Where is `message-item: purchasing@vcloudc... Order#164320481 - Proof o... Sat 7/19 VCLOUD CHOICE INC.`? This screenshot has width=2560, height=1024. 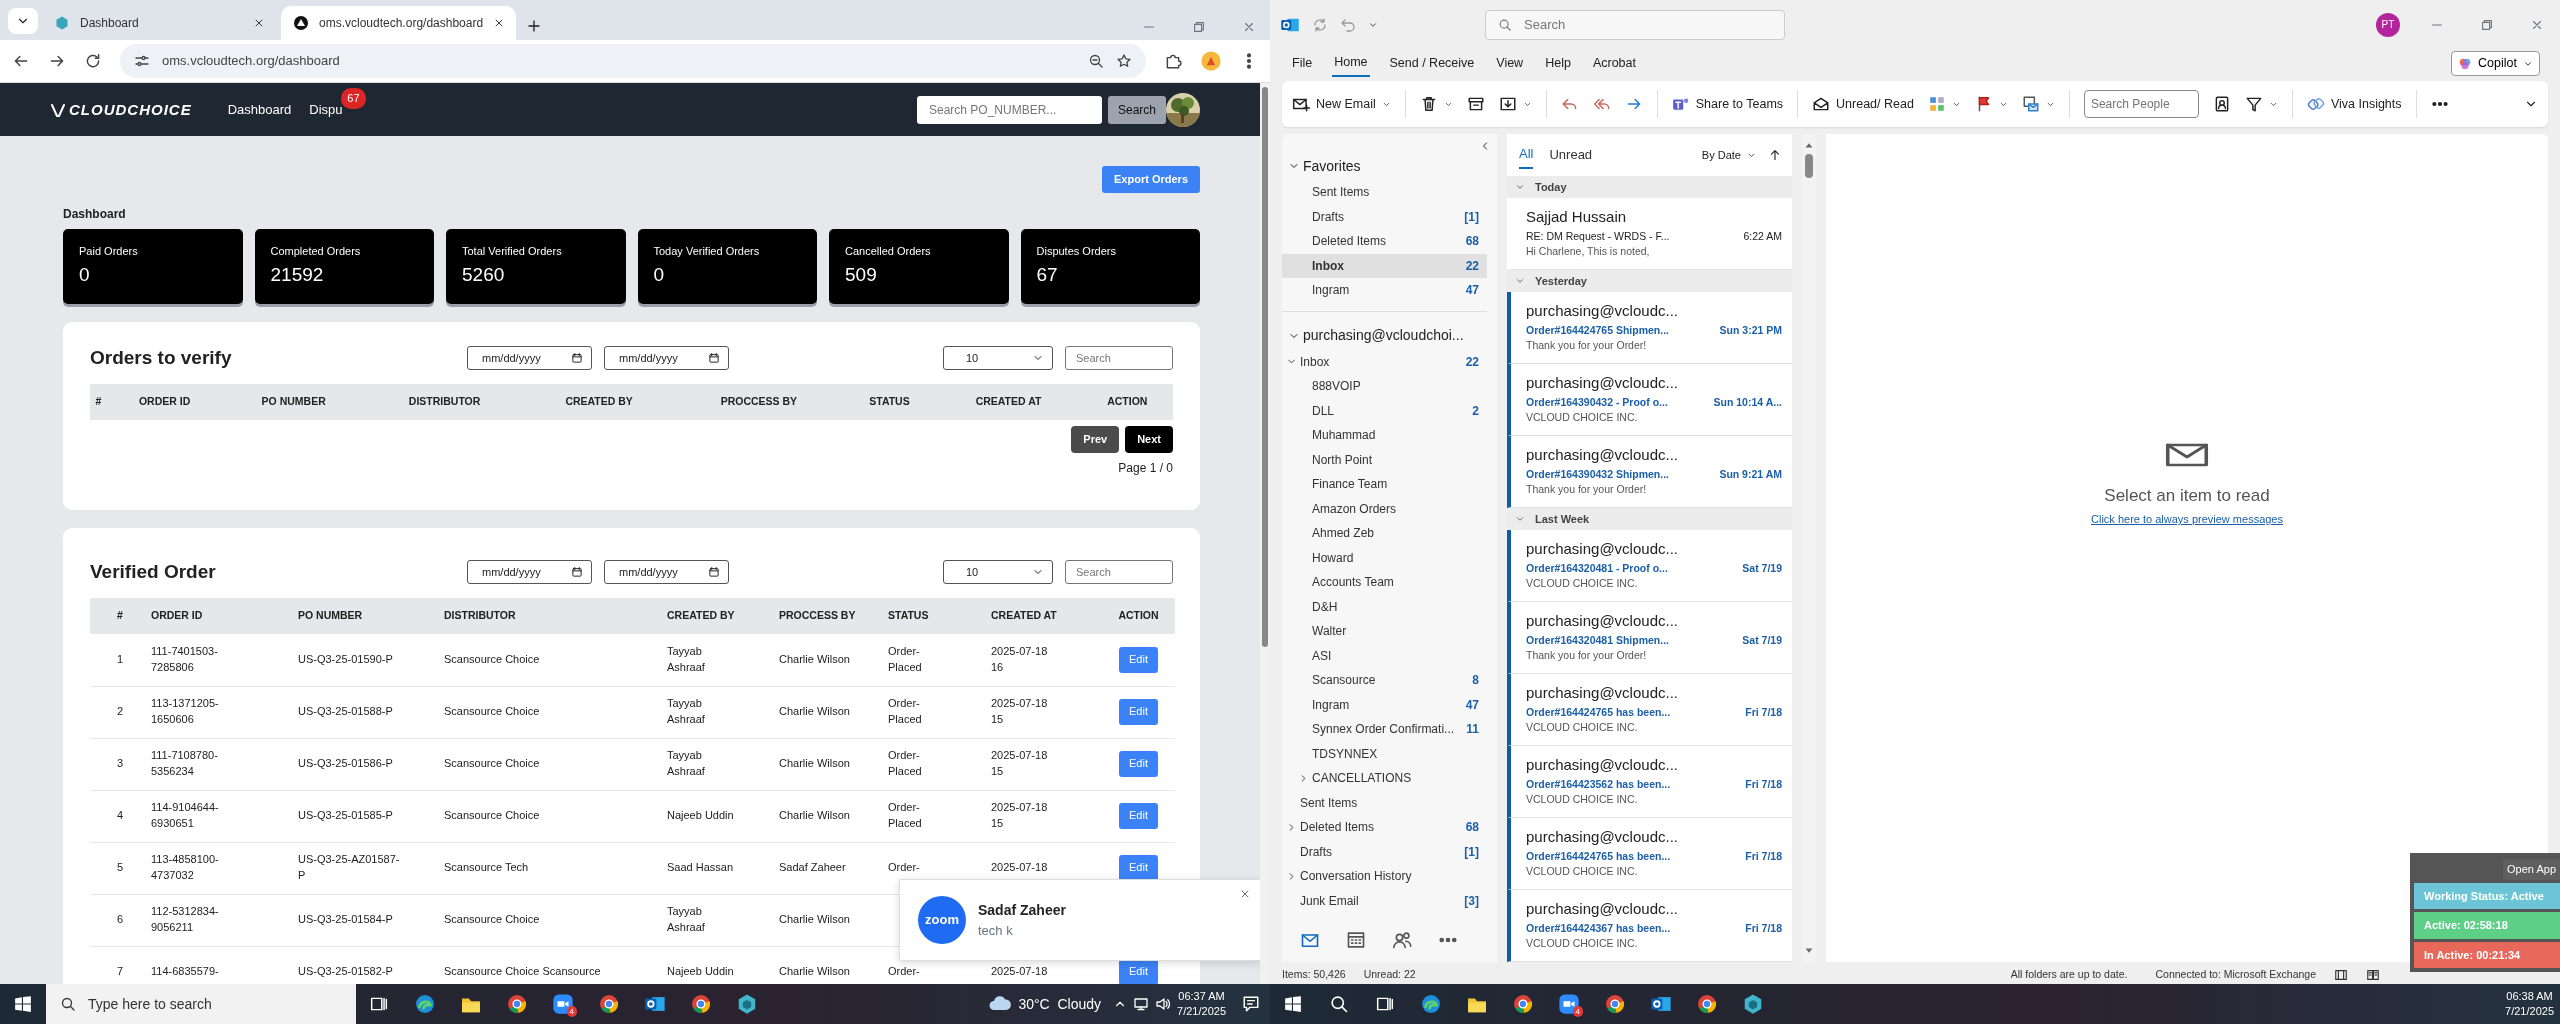 message-item: purchasing@vcloudc... Order#164320481 - Proof o... Sat 7/19 VCLOUD CHOICE INC. is located at coordinates (1649, 566).